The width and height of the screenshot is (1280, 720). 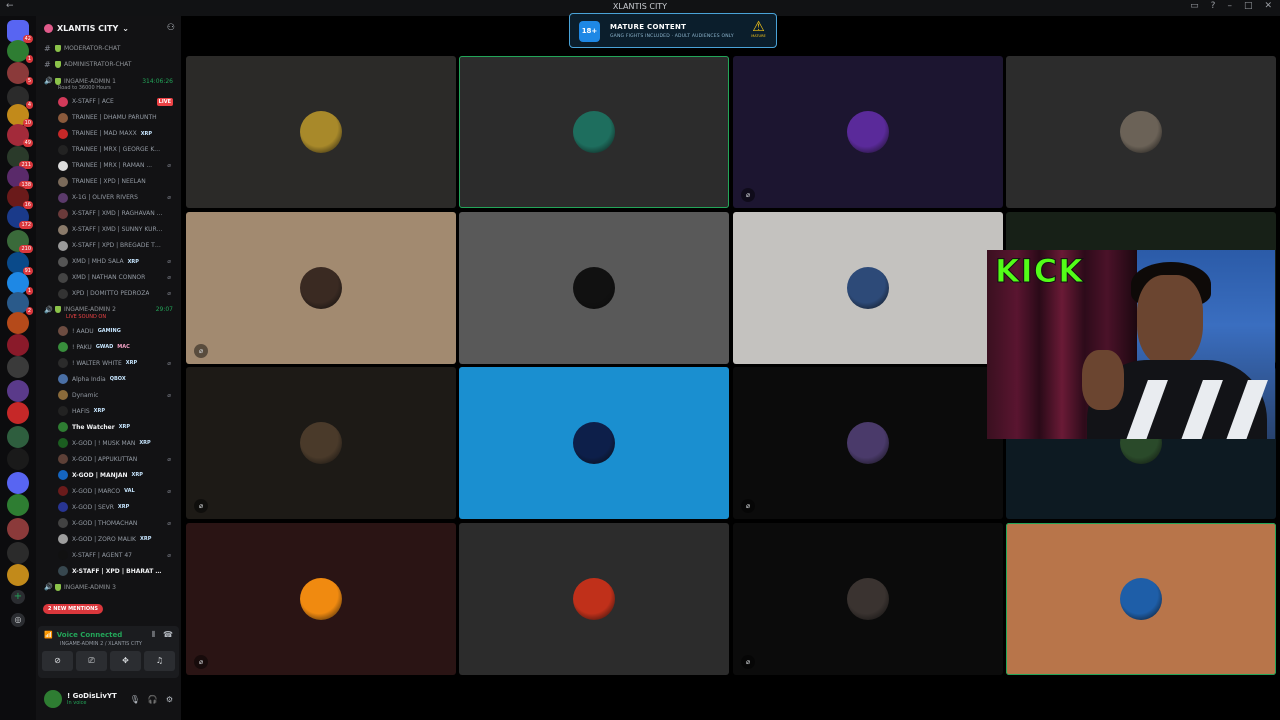 What do you see at coordinates (20, 73) in the screenshot?
I see `server-icon: 5` at bounding box center [20, 73].